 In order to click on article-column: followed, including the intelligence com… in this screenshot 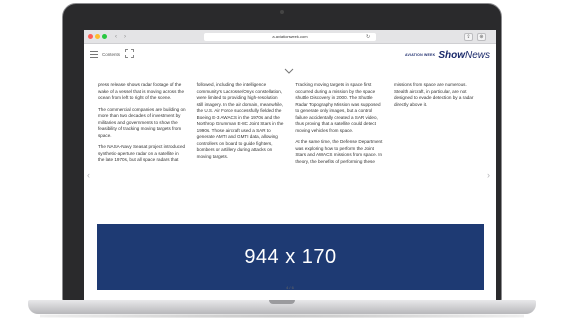, I will do `click(241, 142)`.